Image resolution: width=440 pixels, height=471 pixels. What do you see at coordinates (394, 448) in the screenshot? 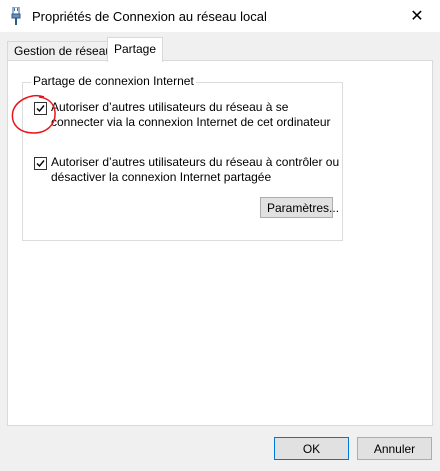
I see `cancel-button: Annuler` at bounding box center [394, 448].